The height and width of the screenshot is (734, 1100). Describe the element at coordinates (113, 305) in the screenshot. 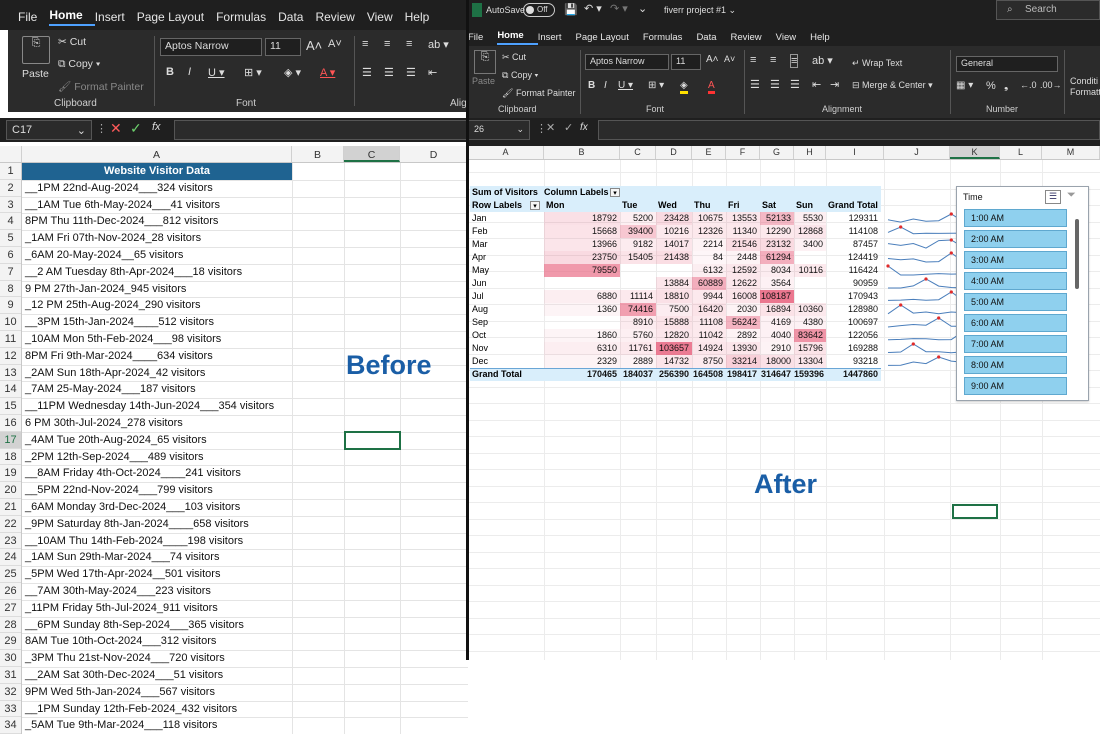

I see `data-cell: _12 PM 25th-Aug-2024_290 visitors` at that location.